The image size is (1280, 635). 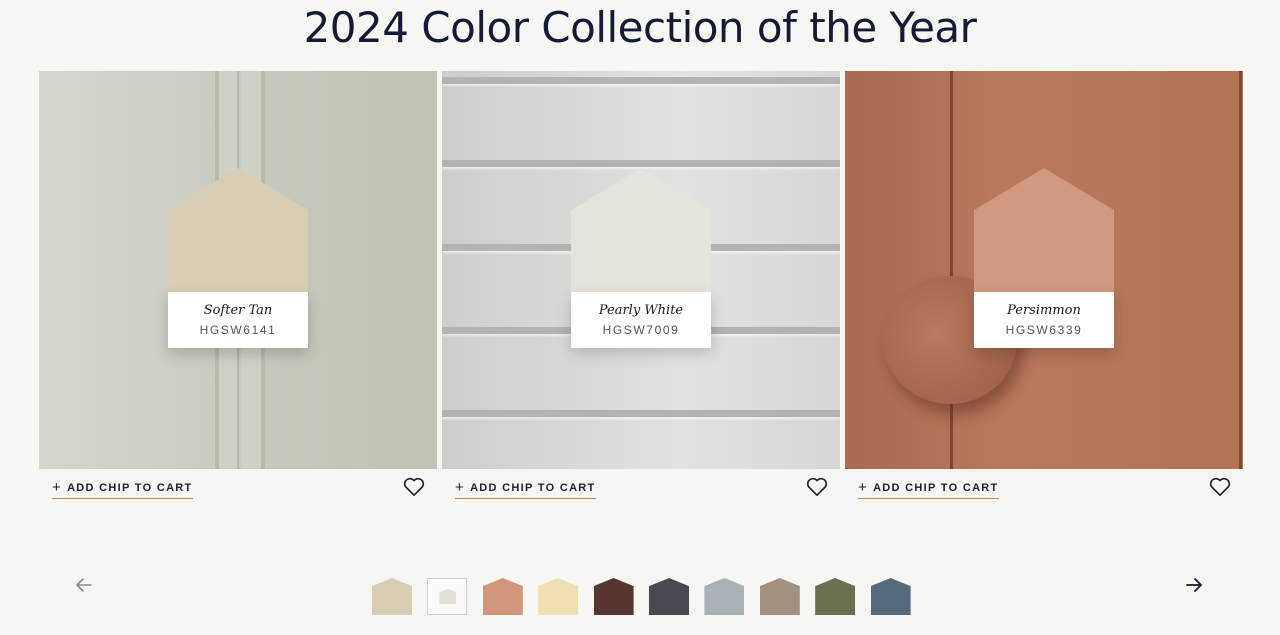 What do you see at coordinates (238, 330) in the screenshot?
I see `color-code: HGSW6141` at bounding box center [238, 330].